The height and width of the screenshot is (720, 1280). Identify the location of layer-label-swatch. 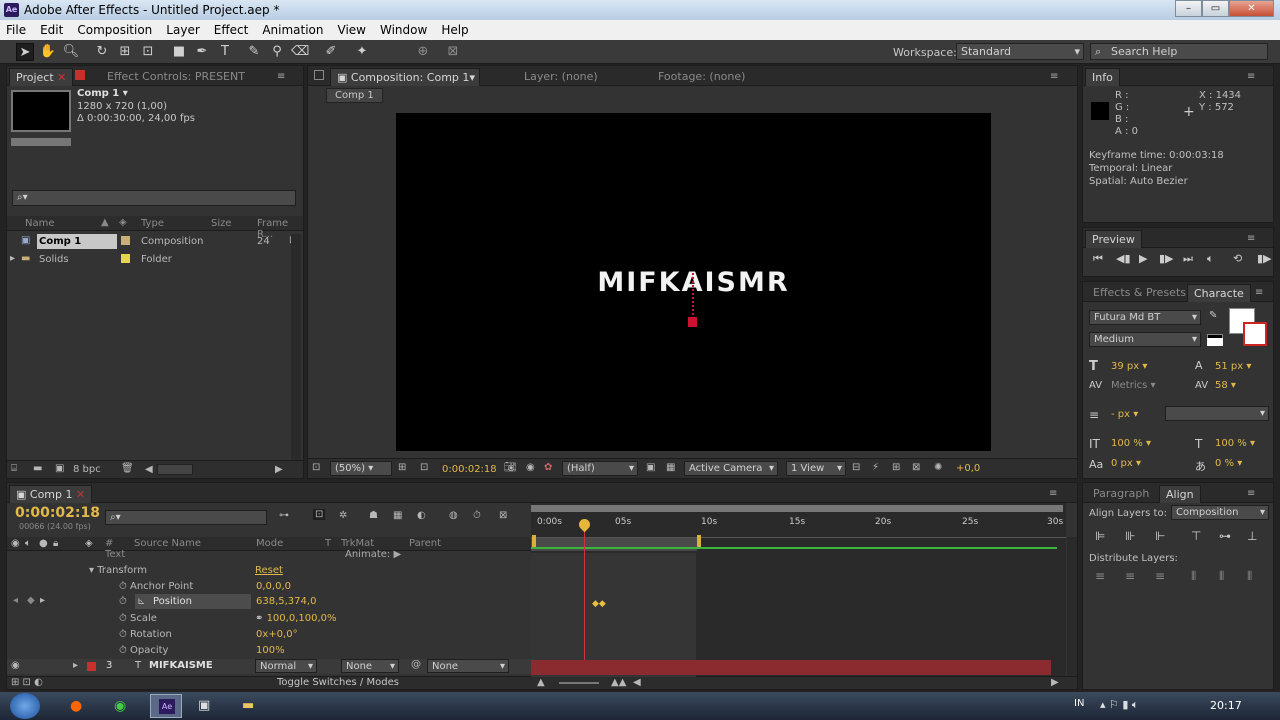
(91, 666).